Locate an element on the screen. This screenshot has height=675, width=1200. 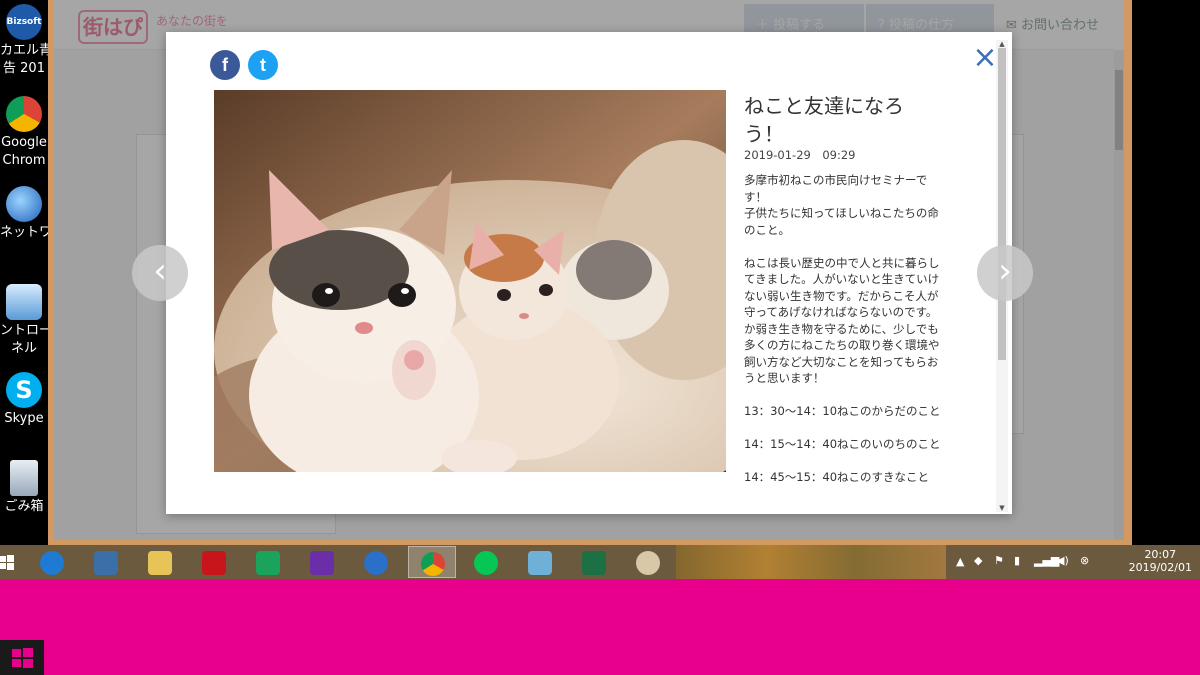
prev-post-button: ‹ is located at coordinates (160, 273).